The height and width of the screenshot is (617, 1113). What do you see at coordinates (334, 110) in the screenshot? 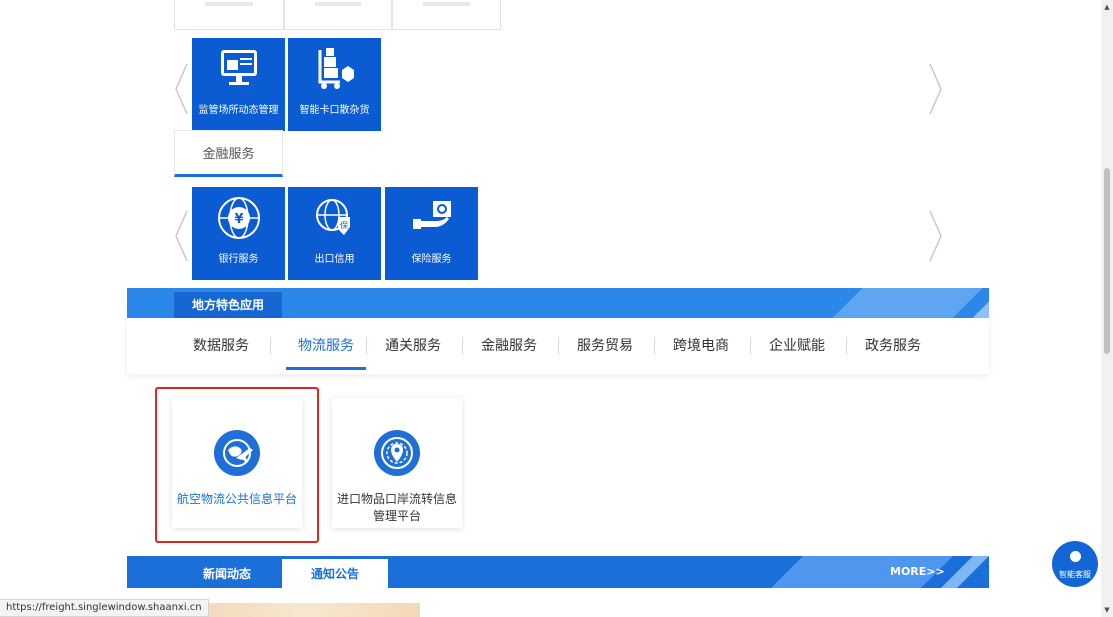
I see `tile-label: 智能卡口散杂货` at bounding box center [334, 110].